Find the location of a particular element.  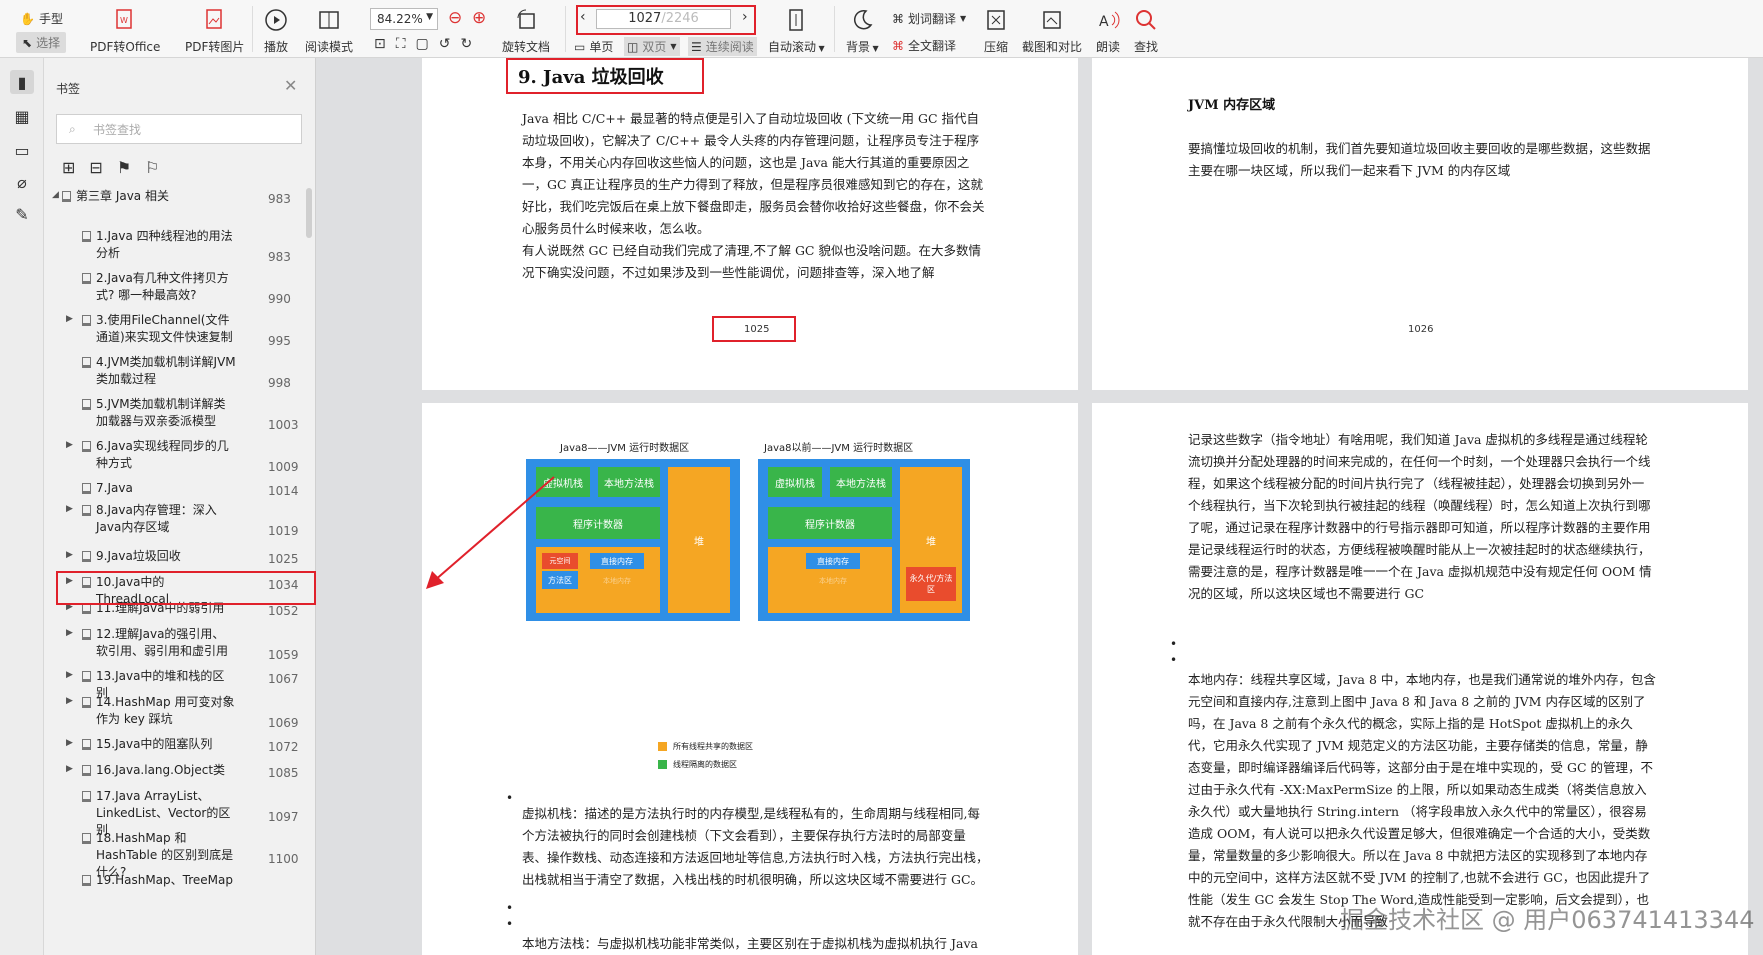

moon-icon is located at coordinates (863, 19).